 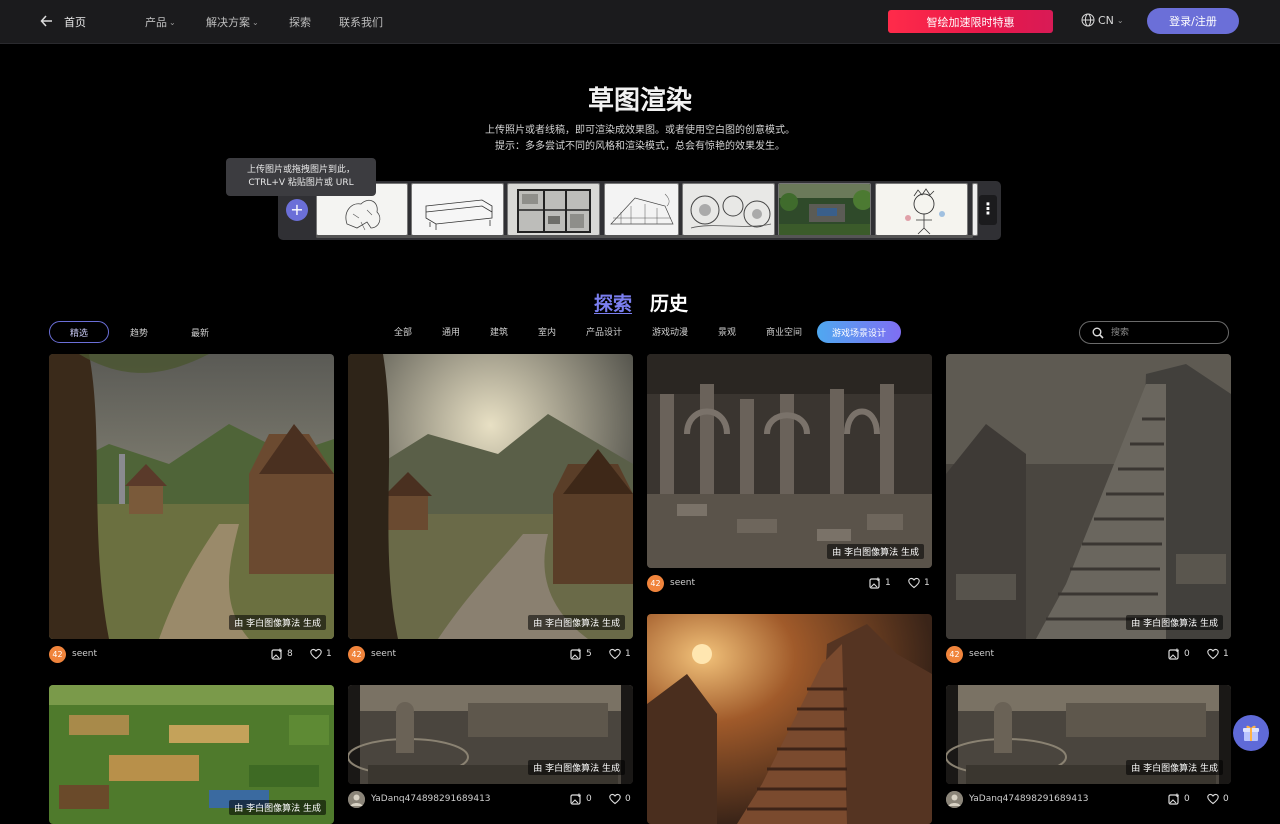 I want to click on nav-products-label: 产品, so click(x=156, y=22).